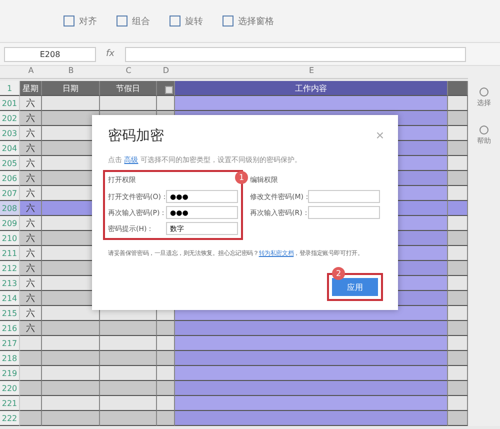 This screenshot has width=500, height=429. What do you see at coordinates (10, 103) in the screenshot?
I see `row-number: 201` at bounding box center [10, 103].